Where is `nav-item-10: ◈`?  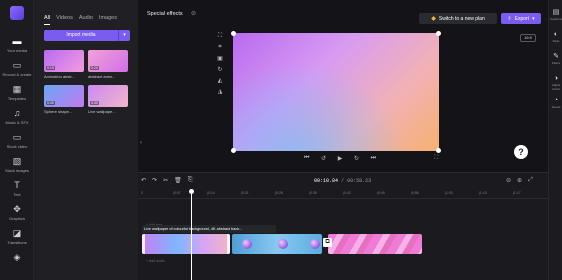 nav-item-10: ◈ is located at coordinates (17, 258).